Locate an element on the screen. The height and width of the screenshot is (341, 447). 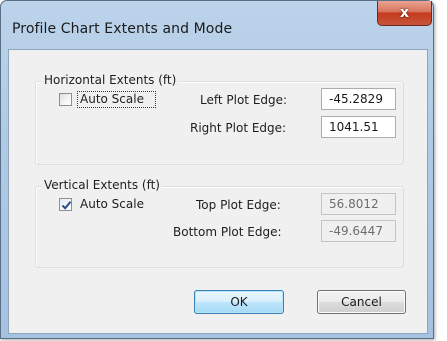
left-plot-edge-field: -45.2829 is located at coordinates (358, 99).